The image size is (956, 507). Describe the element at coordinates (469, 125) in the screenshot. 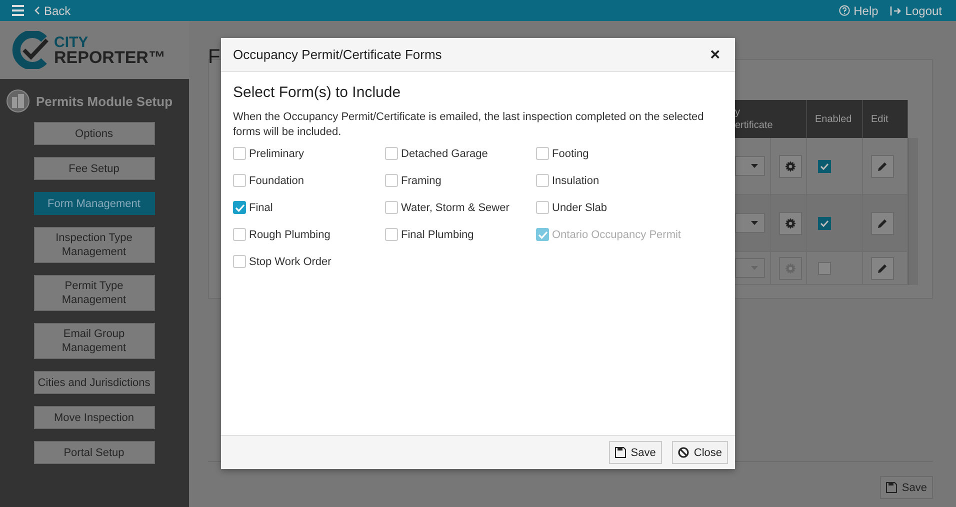

I see `description-text: When the Occupancy Permit/Certificate is emailed, the last inspection completed on the selected forms will be included.` at that location.